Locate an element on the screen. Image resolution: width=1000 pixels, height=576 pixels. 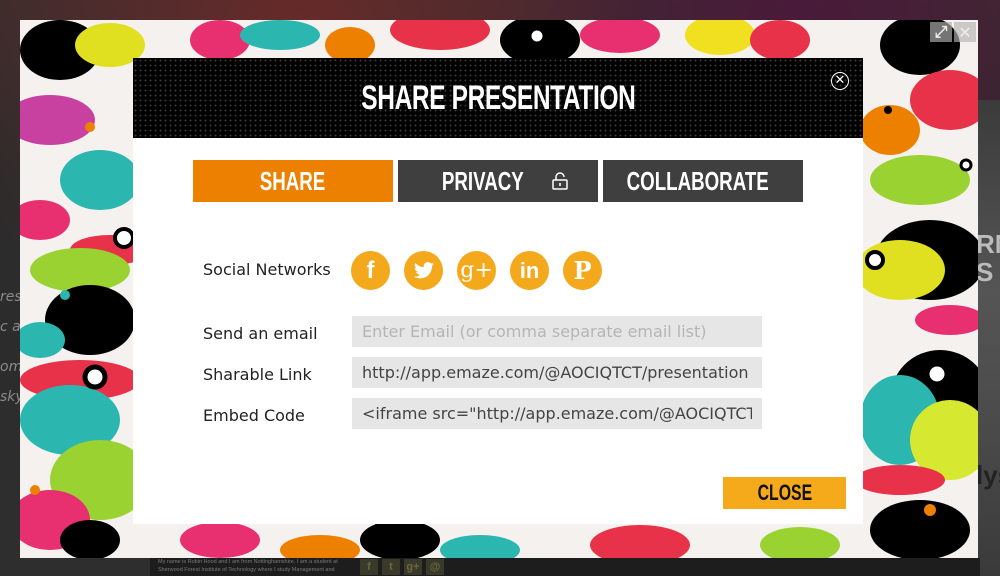
sharable-link-field is located at coordinates (557, 372).